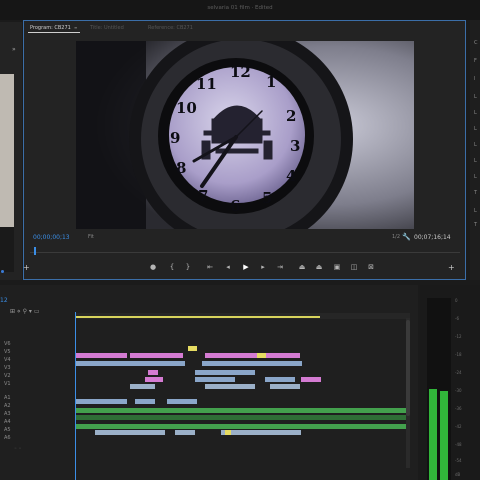  Describe the element at coordinates (267, 198) in the screenshot. I see `clock-numeral: 5` at that location.